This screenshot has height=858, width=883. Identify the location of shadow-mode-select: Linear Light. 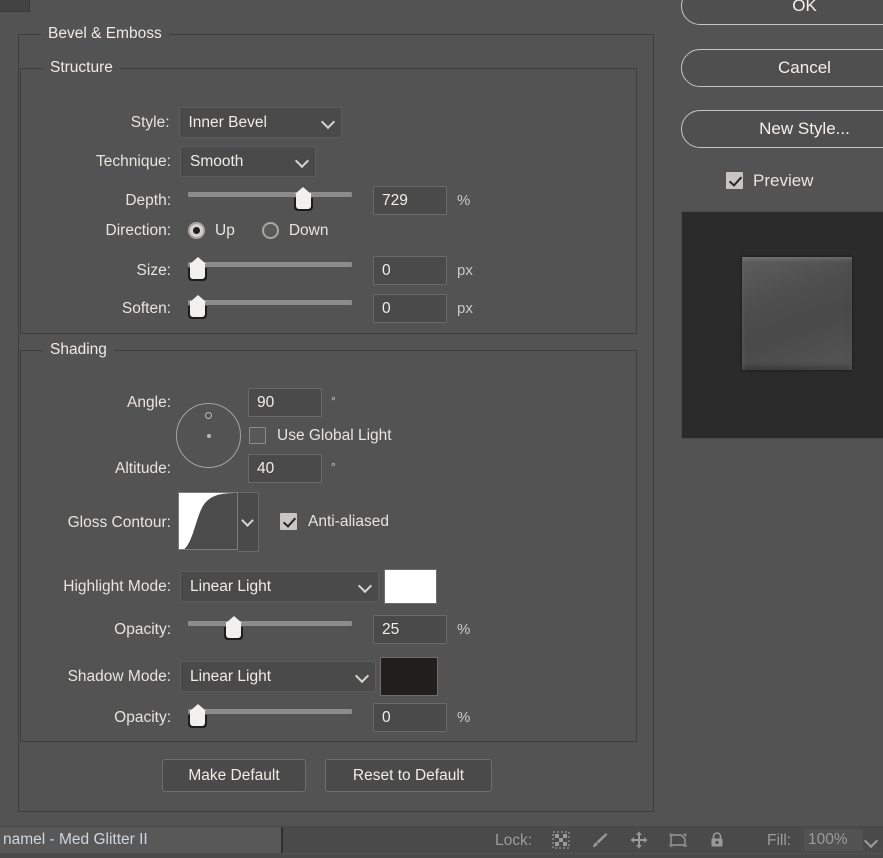
(278, 676).